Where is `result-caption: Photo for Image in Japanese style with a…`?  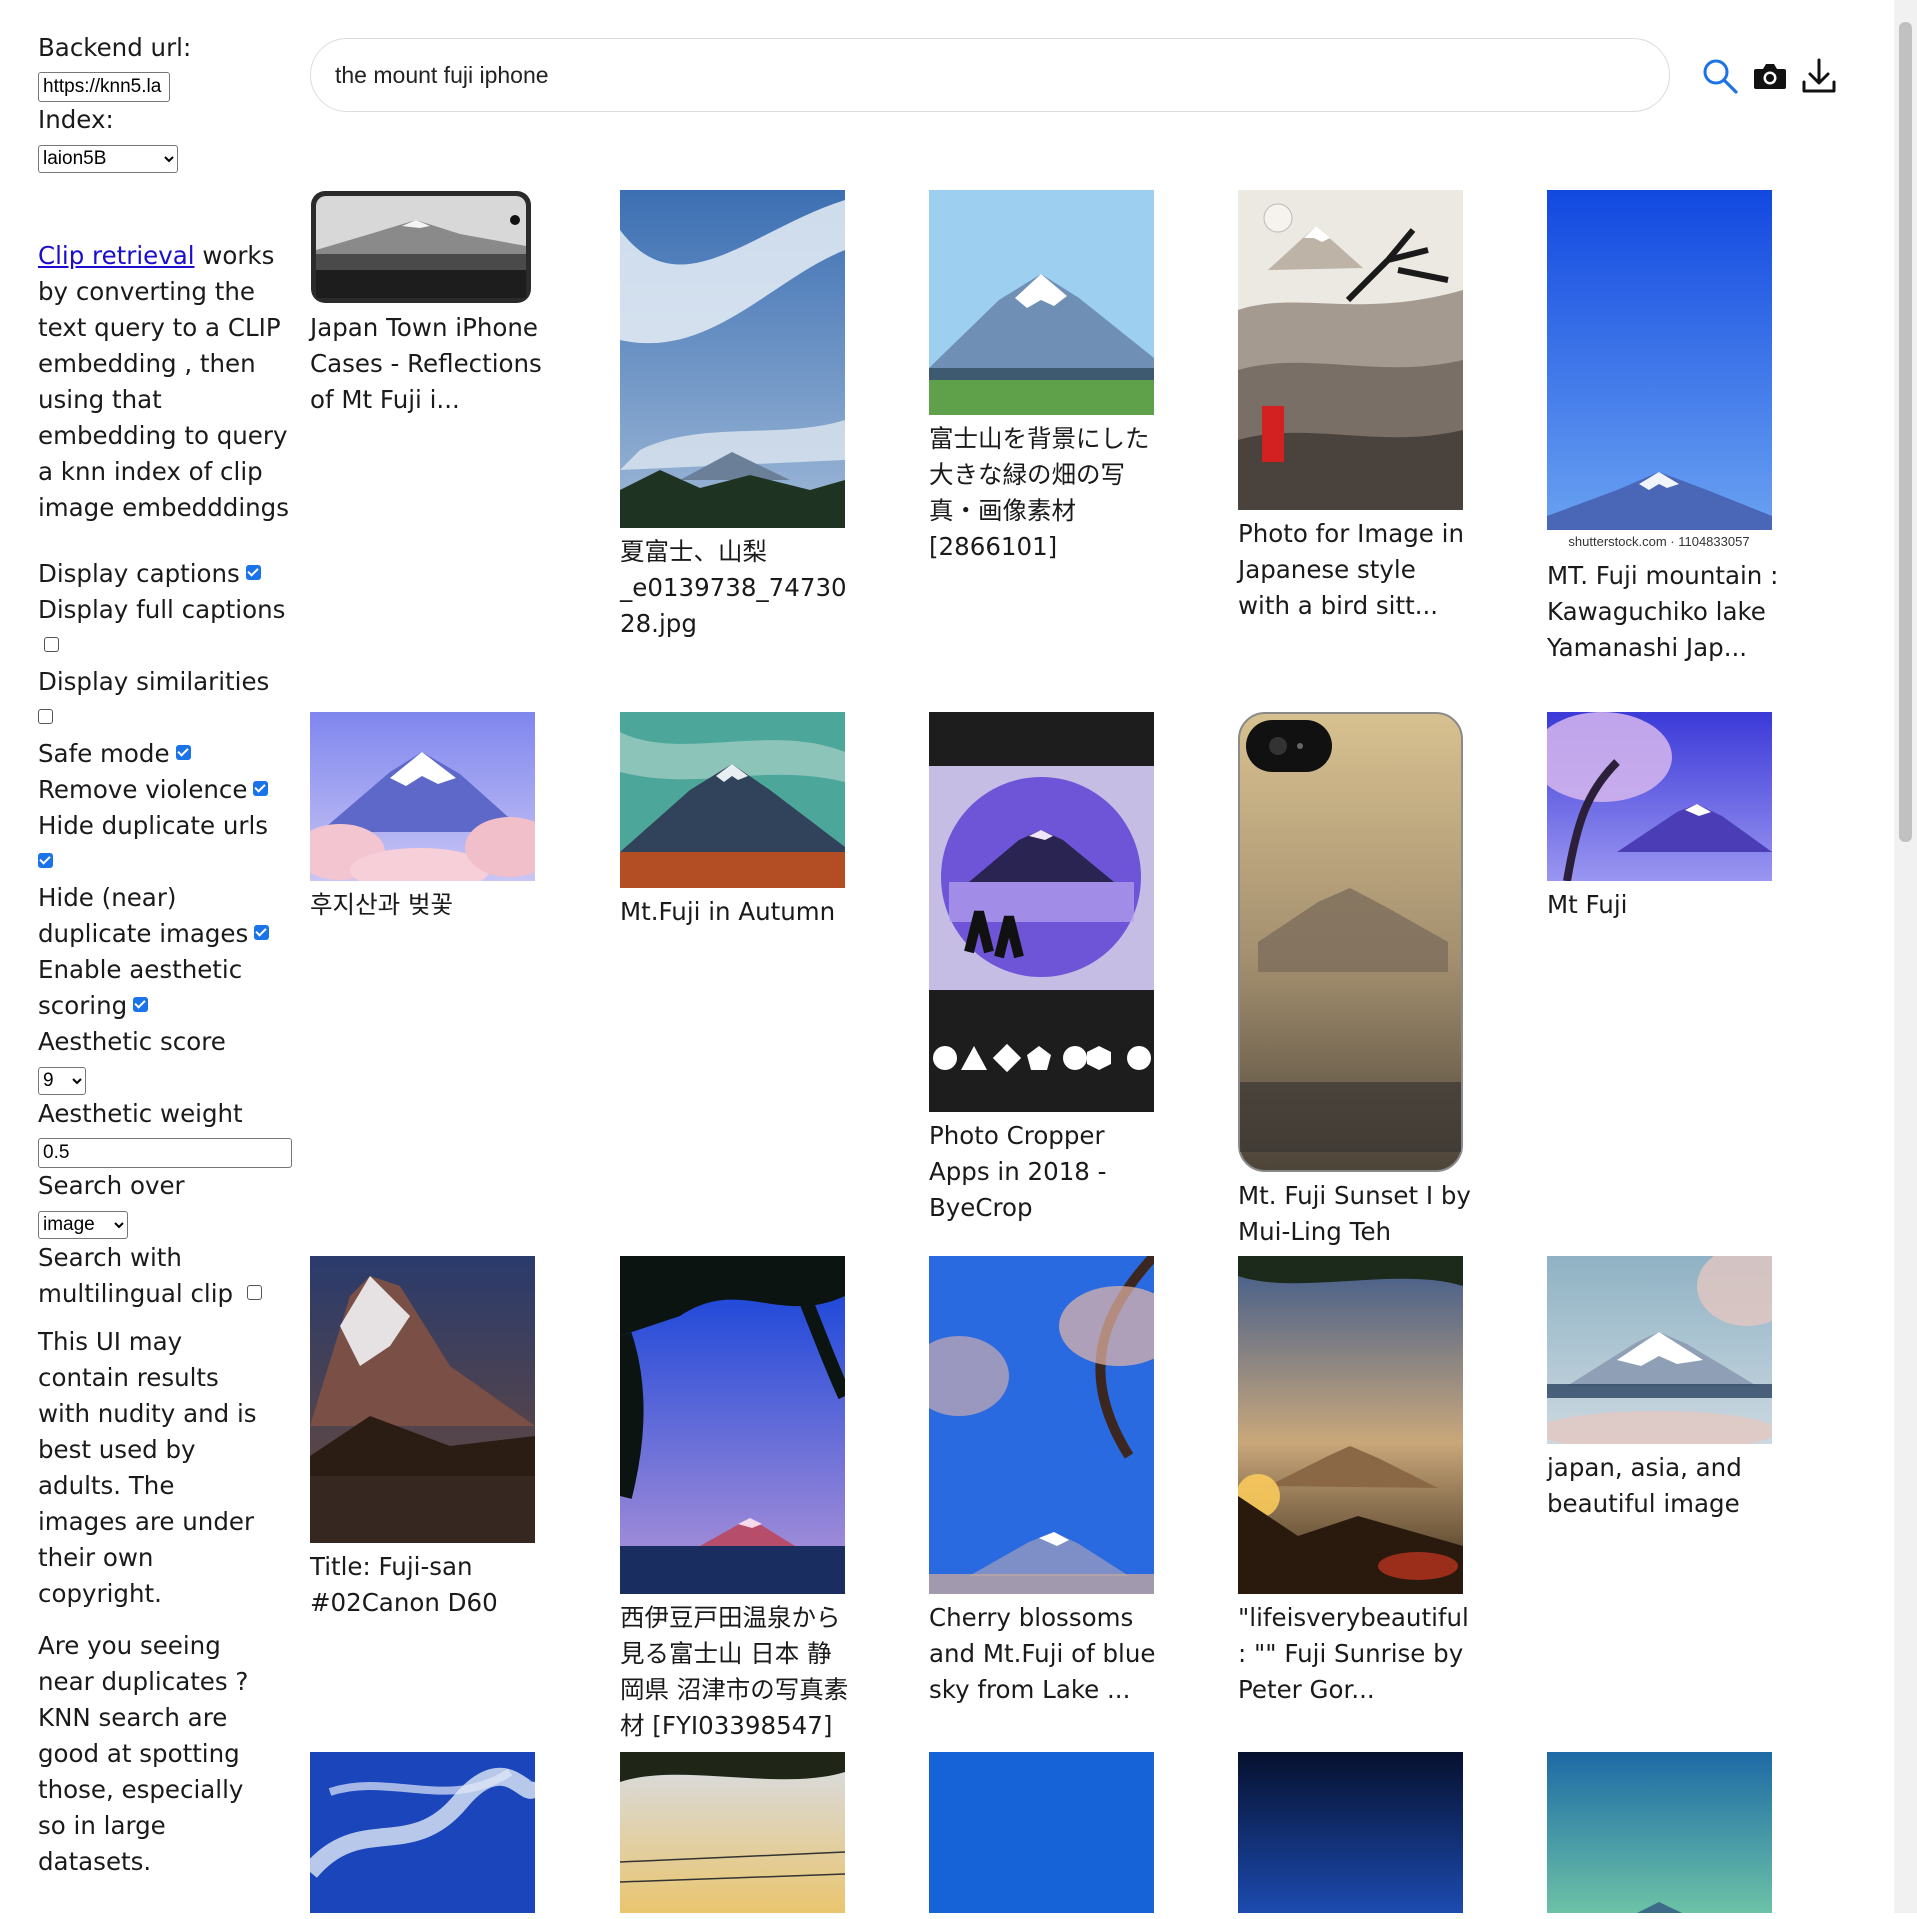
result-caption: Photo for Image in Japanese style with a… is located at coordinates (1351, 569).